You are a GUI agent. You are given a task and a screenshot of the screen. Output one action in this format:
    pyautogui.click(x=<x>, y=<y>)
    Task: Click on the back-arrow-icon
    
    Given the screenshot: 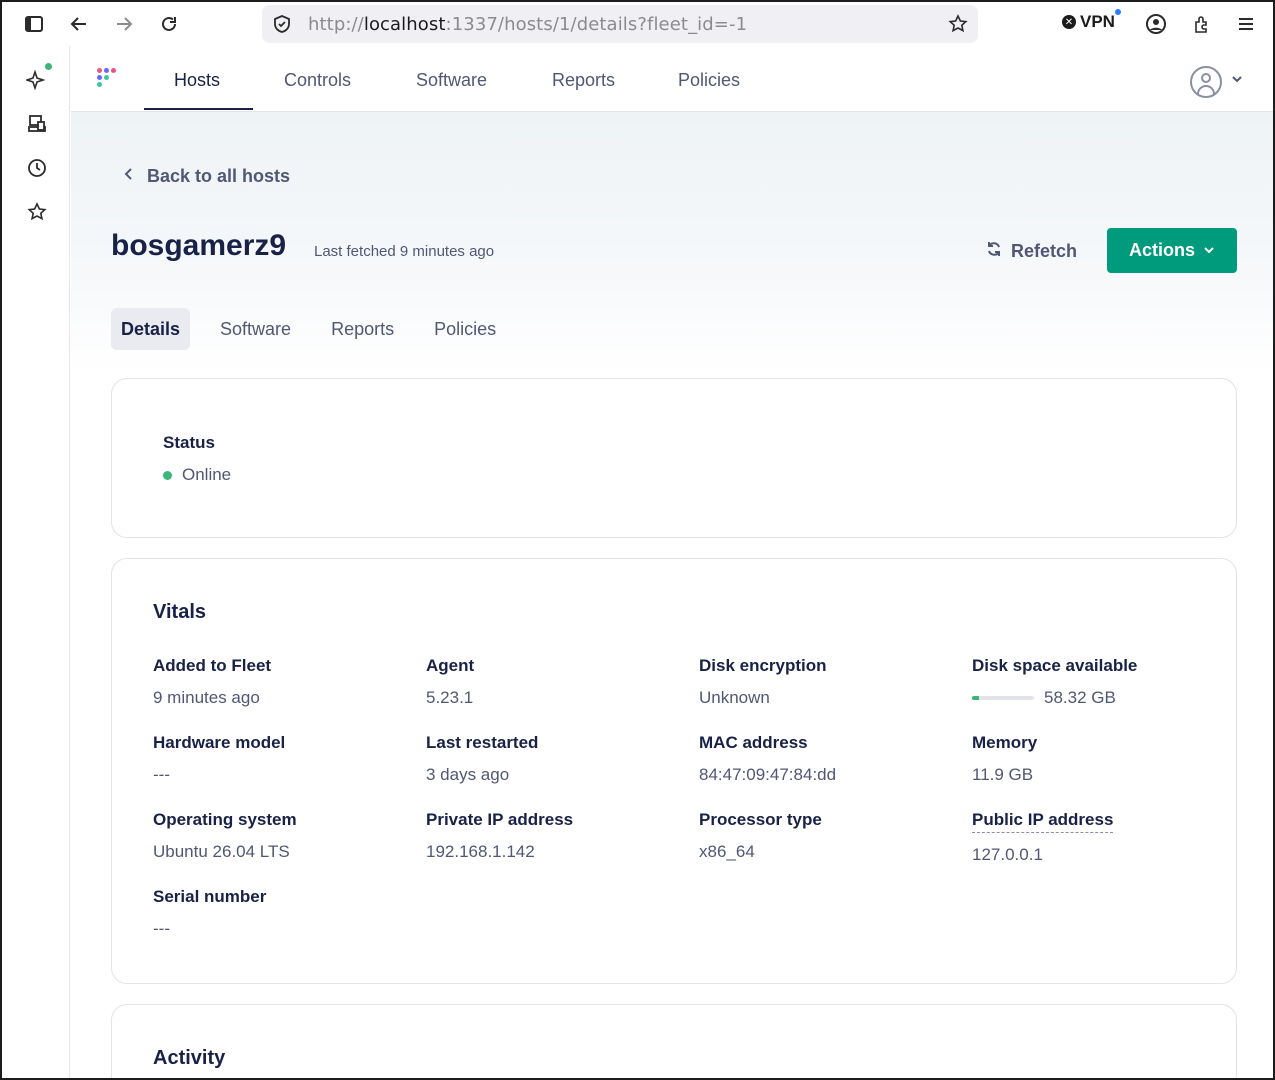 What is the action you would take?
    pyautogui.click(x=79, y=24)
    